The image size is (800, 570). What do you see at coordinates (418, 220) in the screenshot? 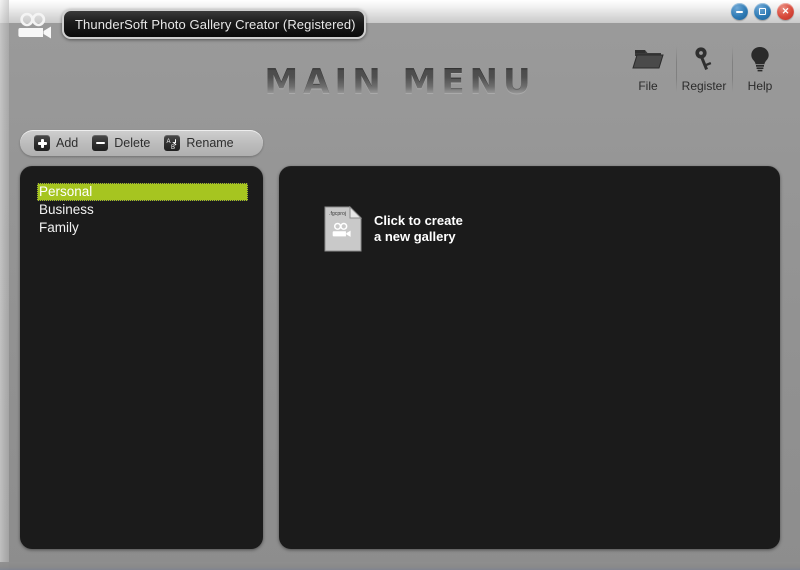
I see `create-gallery-line-1: Click to create` at bounding box center [418, 220].